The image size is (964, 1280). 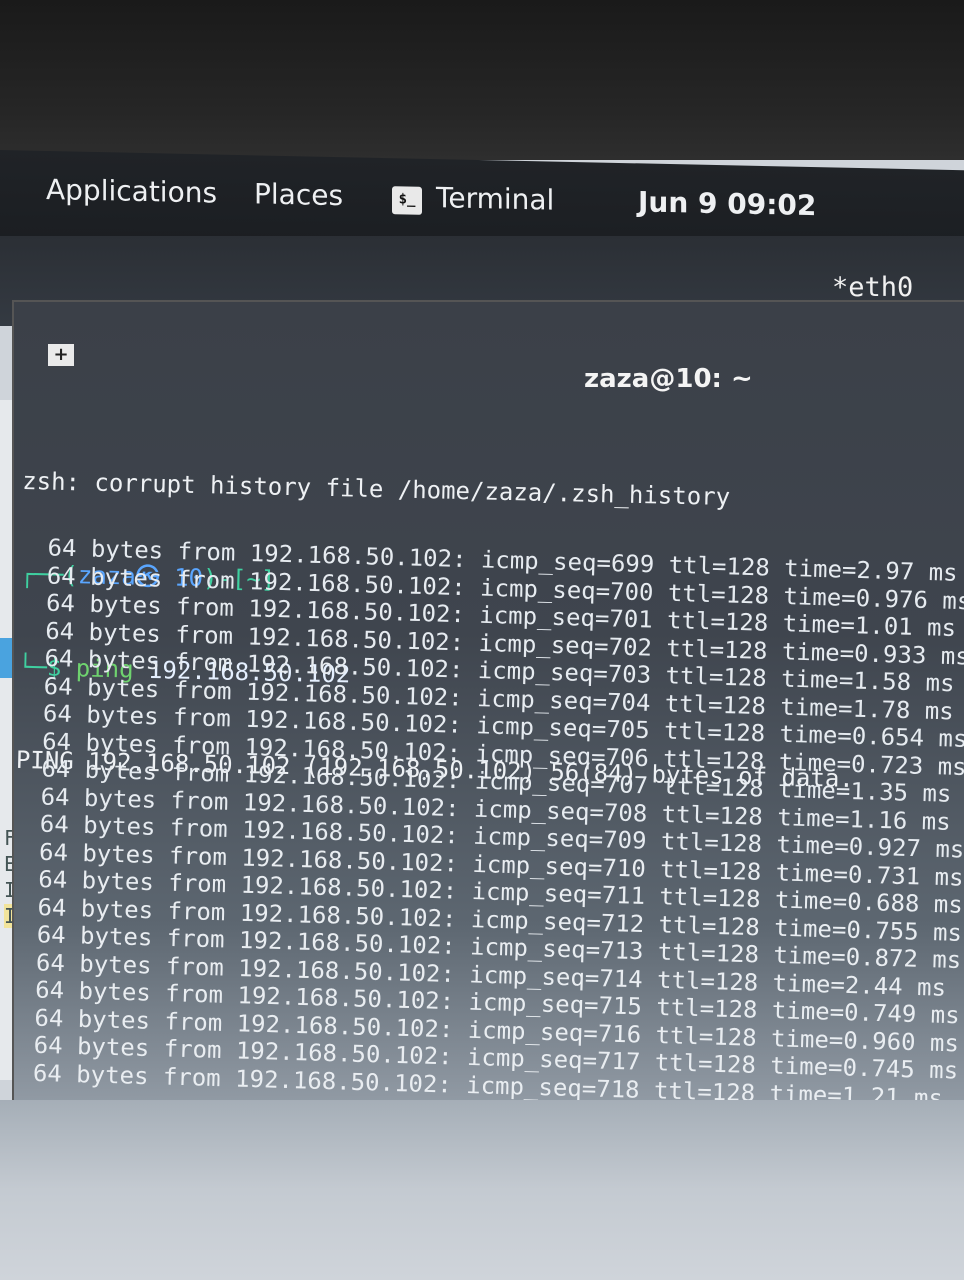 I want to click on terminal-icon: $_, so click(x=407, y=200).